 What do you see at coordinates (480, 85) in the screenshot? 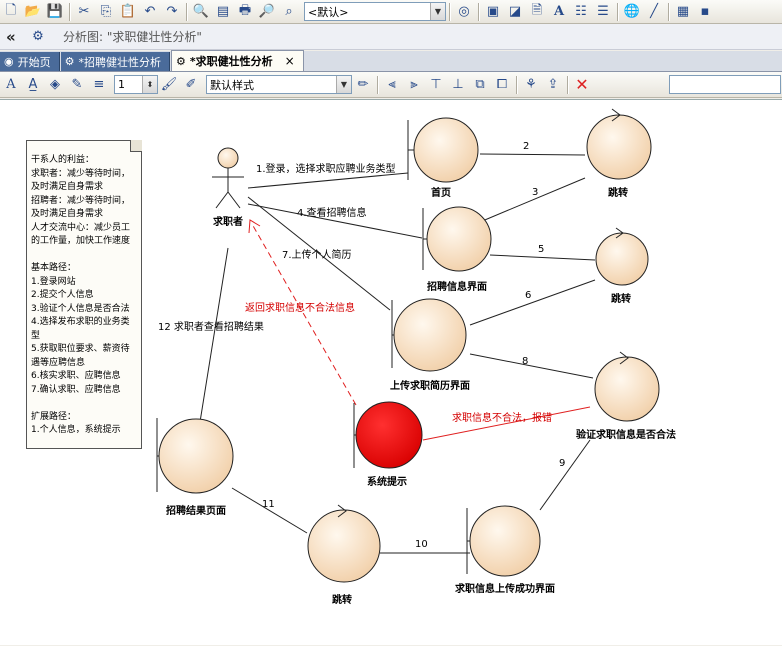
I see `same-size-icon: ⧉` at bounding box center [480, 85].